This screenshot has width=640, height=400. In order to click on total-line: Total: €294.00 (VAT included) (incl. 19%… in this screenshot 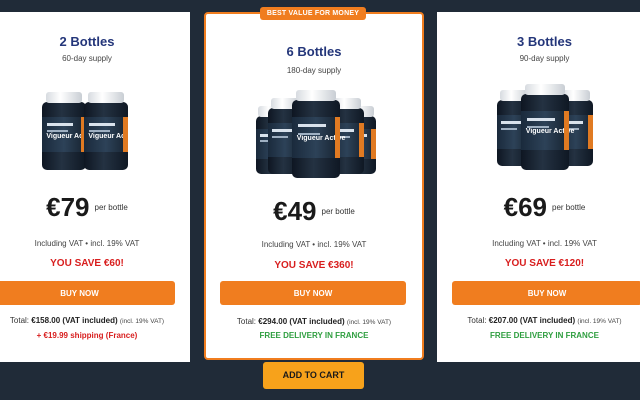, I will do `click(314, 321)`.